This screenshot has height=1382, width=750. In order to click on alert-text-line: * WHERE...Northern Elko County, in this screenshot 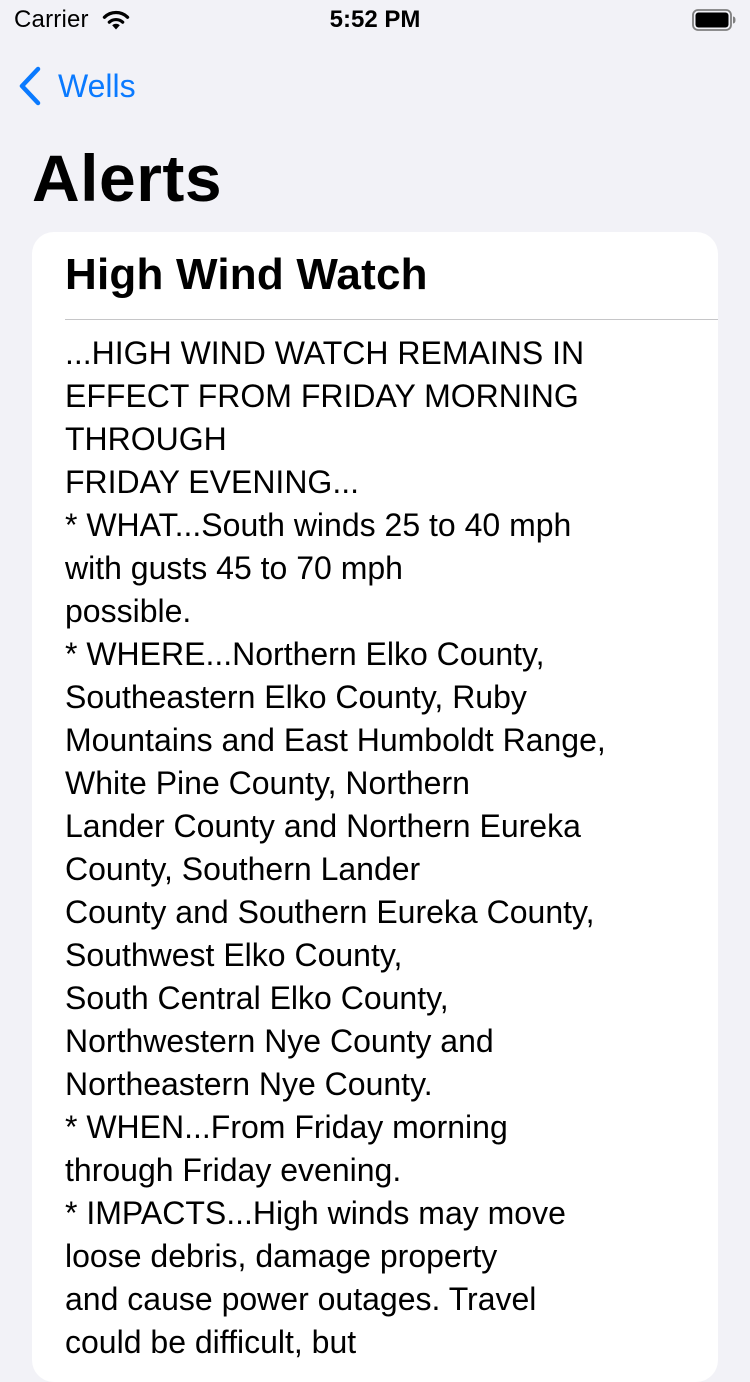, I will do `click(305, 654)`.